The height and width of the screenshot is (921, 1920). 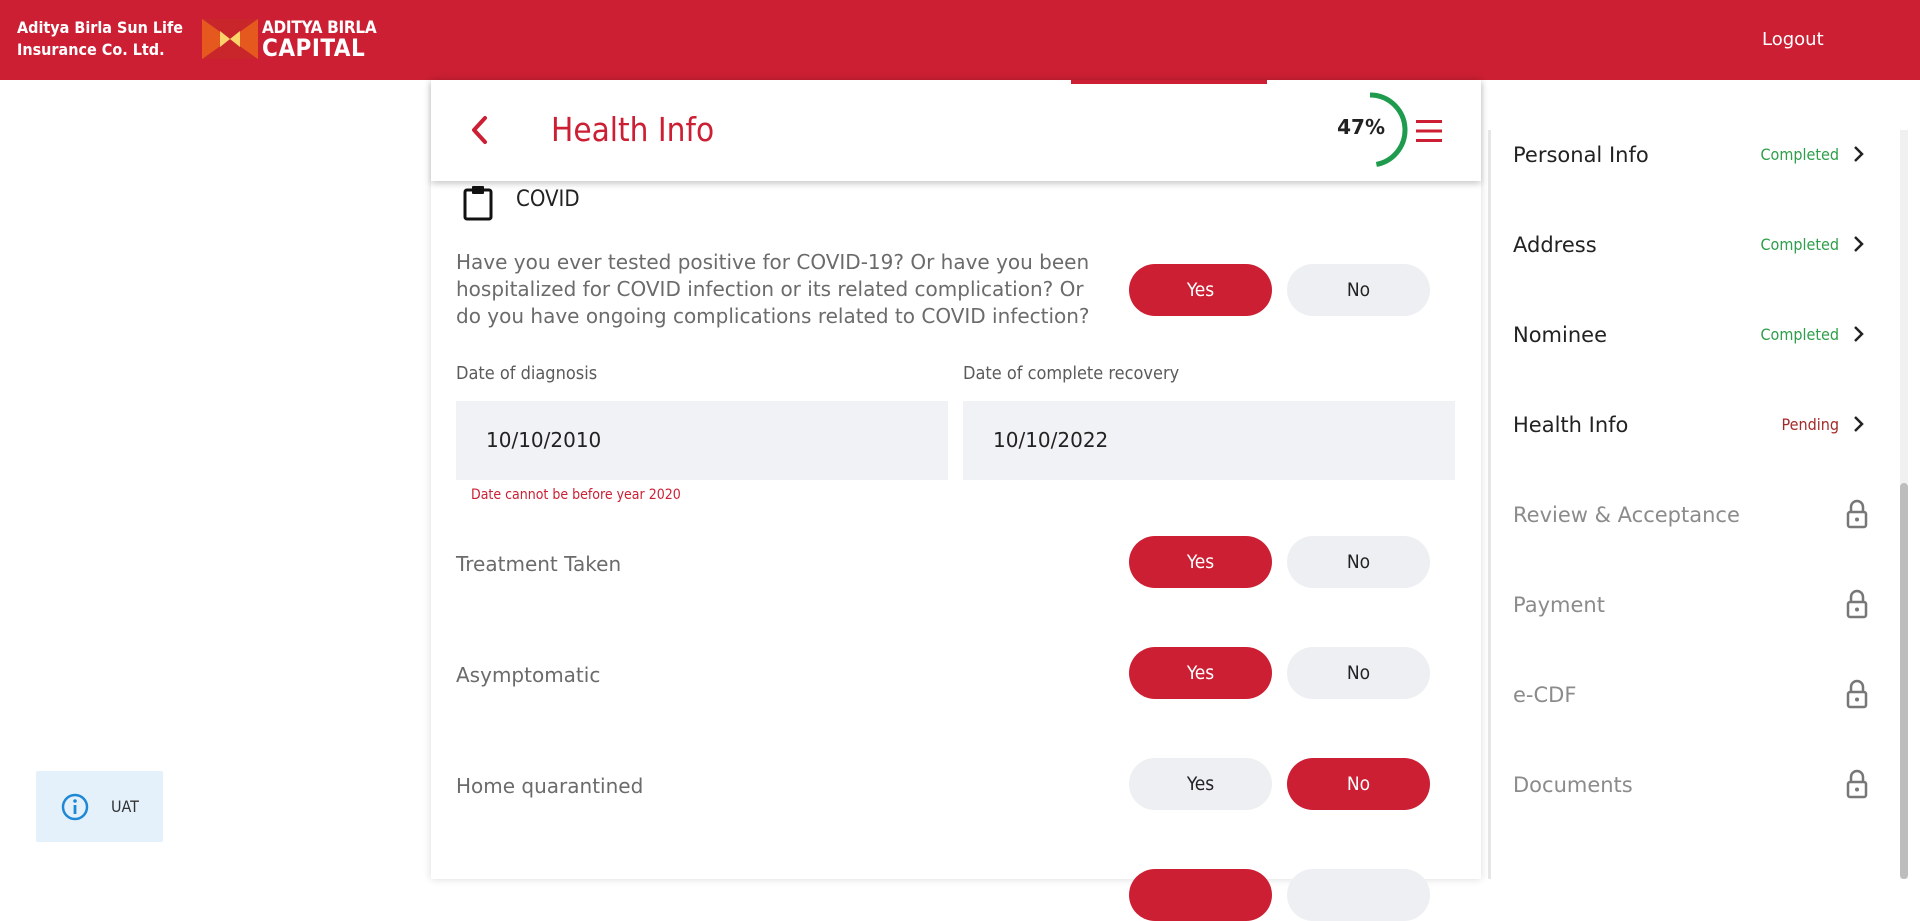 What do you see at coordinates (1358, 673) in the screenshot?
I see `asymptomatic-no-button: No` at bounding box center [1358, 673].